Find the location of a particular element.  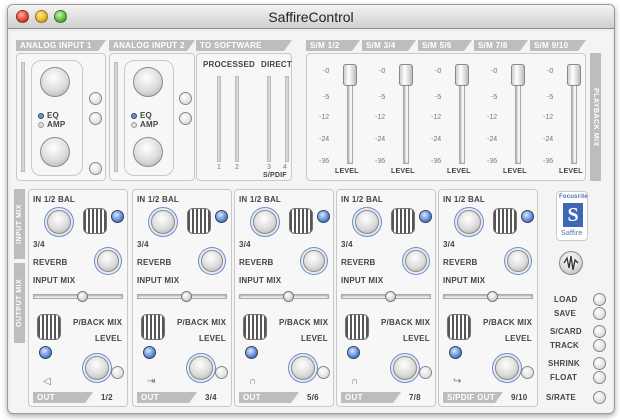

pback-mix-label: P/BACK MIX is located at coordinates (406, 322).